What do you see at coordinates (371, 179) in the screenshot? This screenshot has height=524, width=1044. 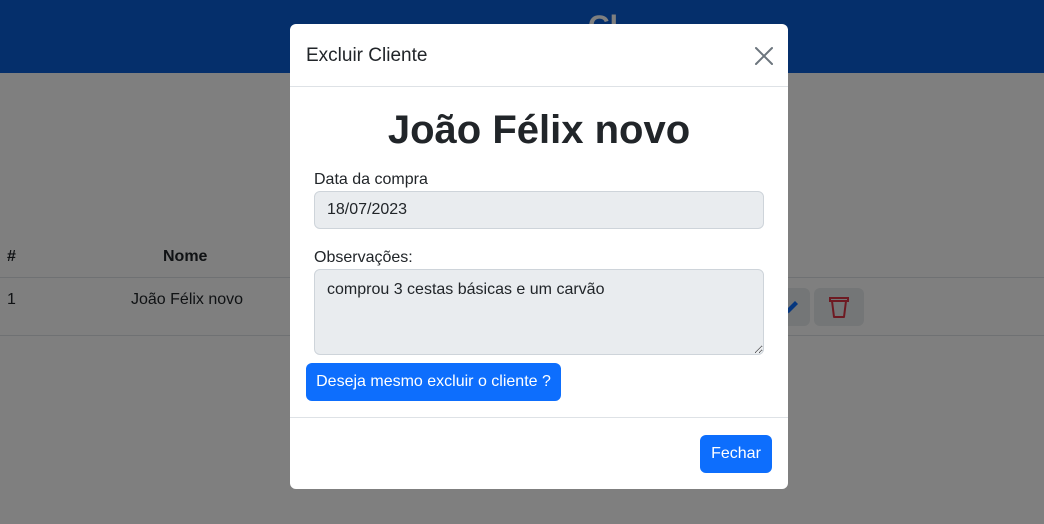 I see `date-label: Data da compra` at bounding box center [371, 179].